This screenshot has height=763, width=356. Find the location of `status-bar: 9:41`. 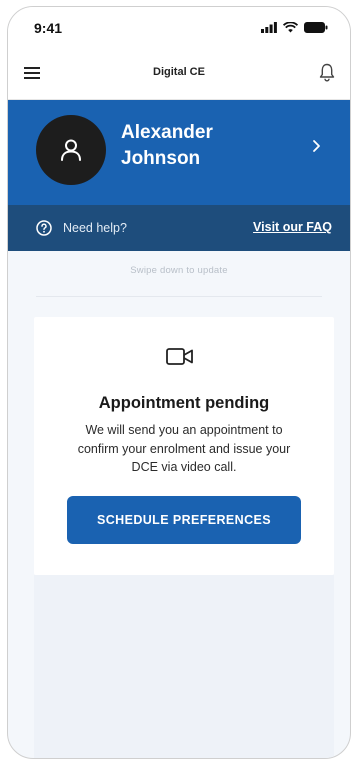

status-bar: 9:41 is located at coordinates (179, 28).